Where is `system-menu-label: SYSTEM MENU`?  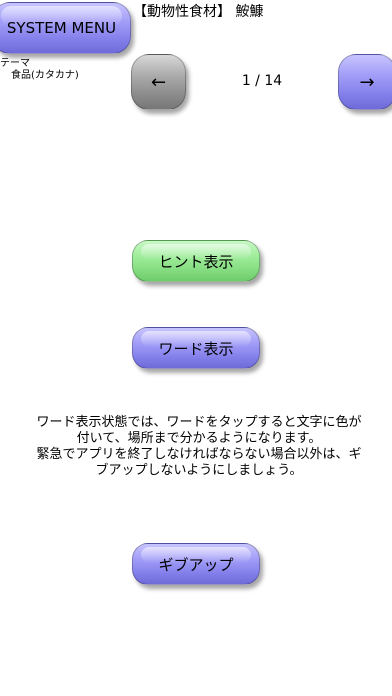
system-menu-label: SYSTEM MENU is located at coordinates (61, 28).